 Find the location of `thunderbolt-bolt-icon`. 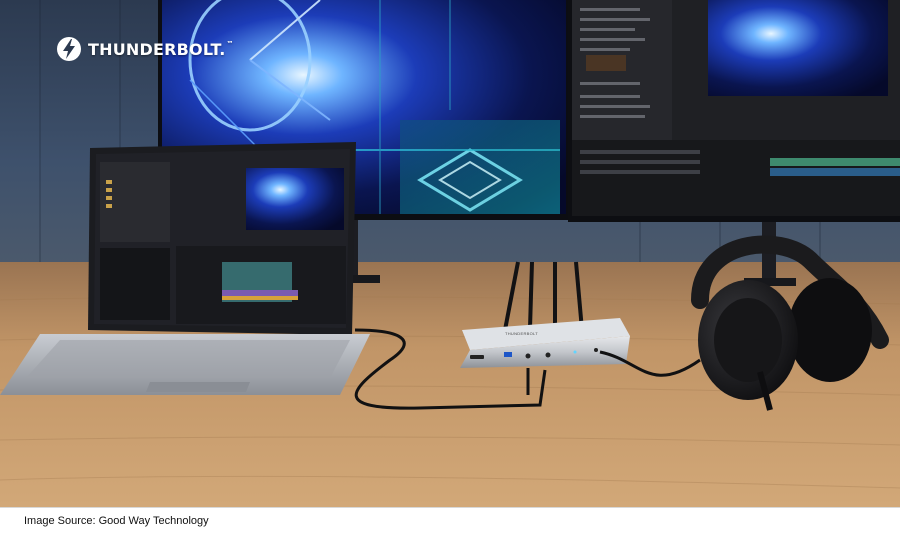

thunderbolt-bolt-icon is located at coordinates (69, 49).